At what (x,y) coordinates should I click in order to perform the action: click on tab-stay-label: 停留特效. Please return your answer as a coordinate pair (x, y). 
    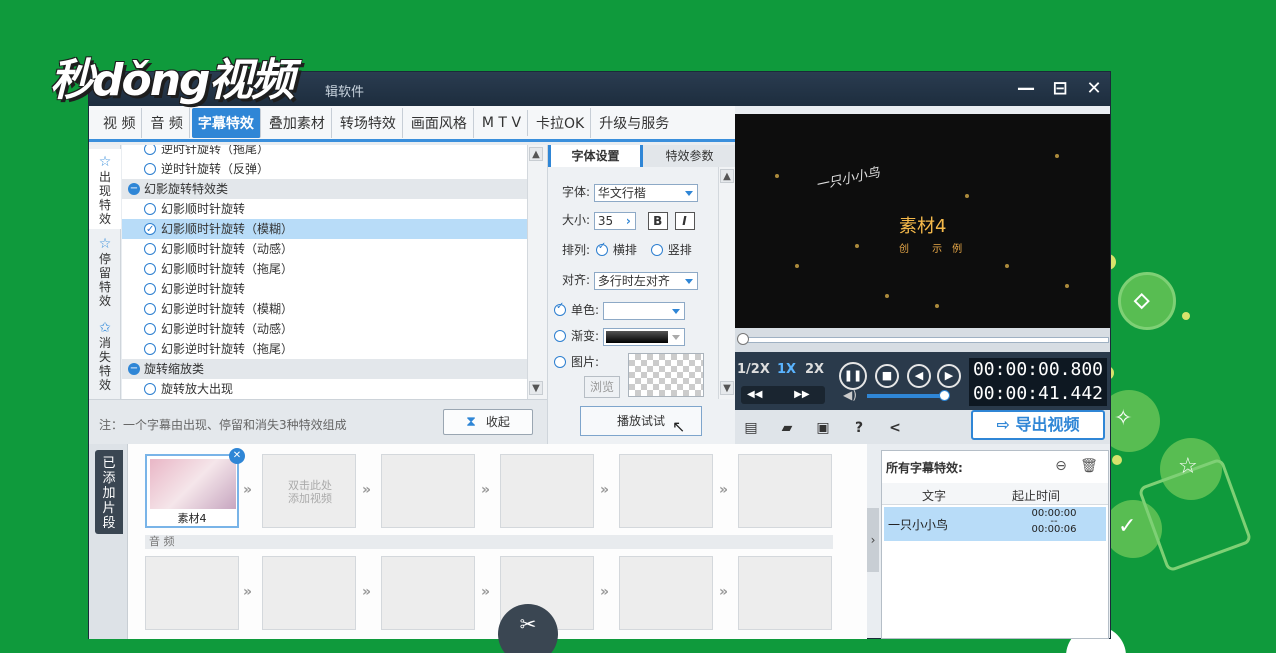
    Looking at the image, I should click on (104, 280).